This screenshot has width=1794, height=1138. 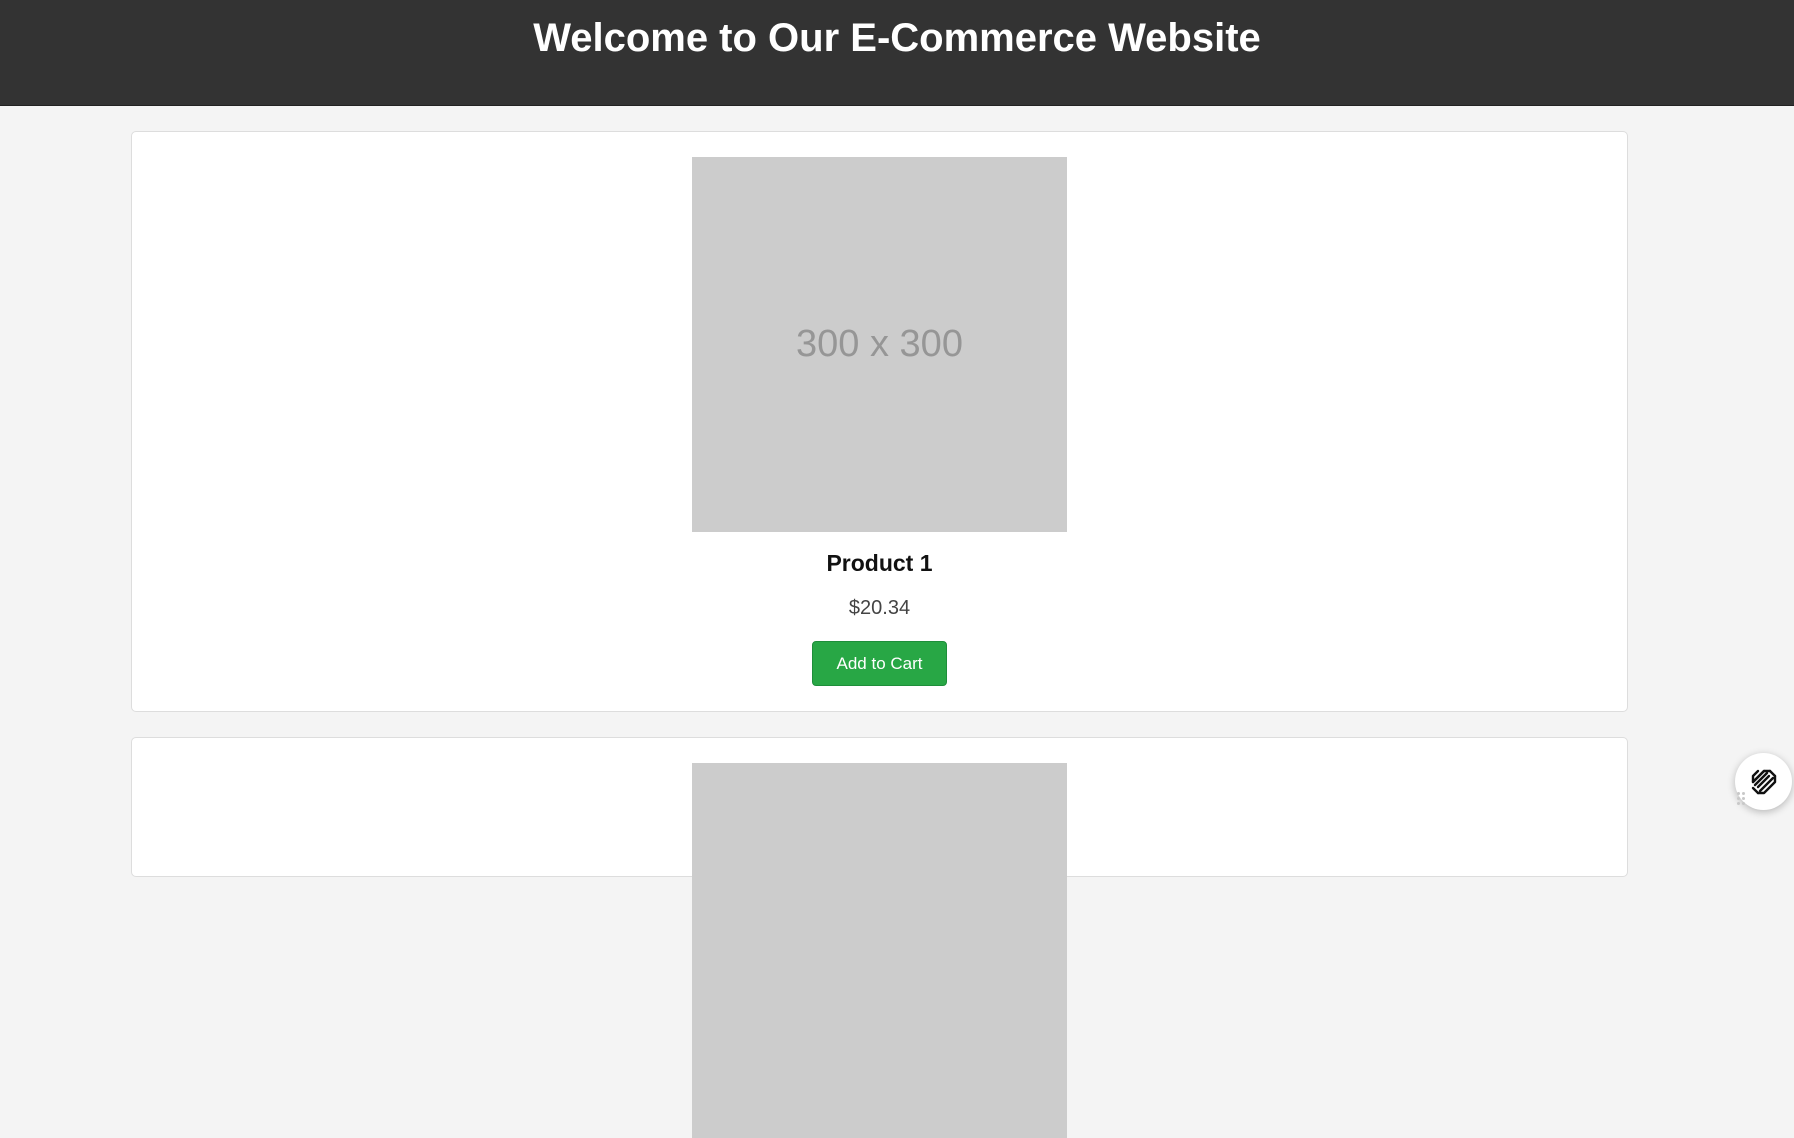 I want to click on add-to-cart-button: Add to Cart, so click(x=879, y=663).